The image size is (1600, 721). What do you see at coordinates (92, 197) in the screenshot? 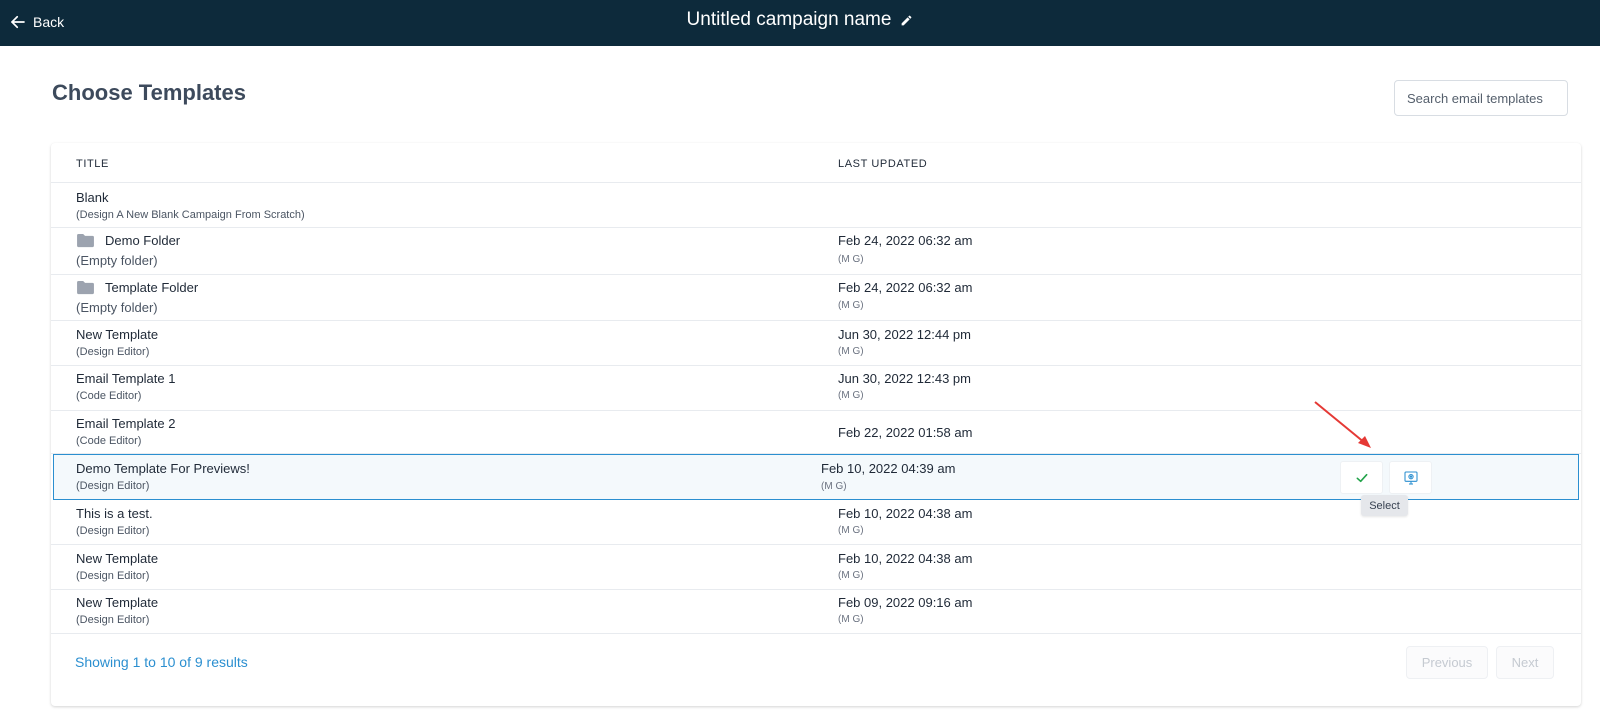
I see `row-title: Blank` at bounding box center [92, 197].